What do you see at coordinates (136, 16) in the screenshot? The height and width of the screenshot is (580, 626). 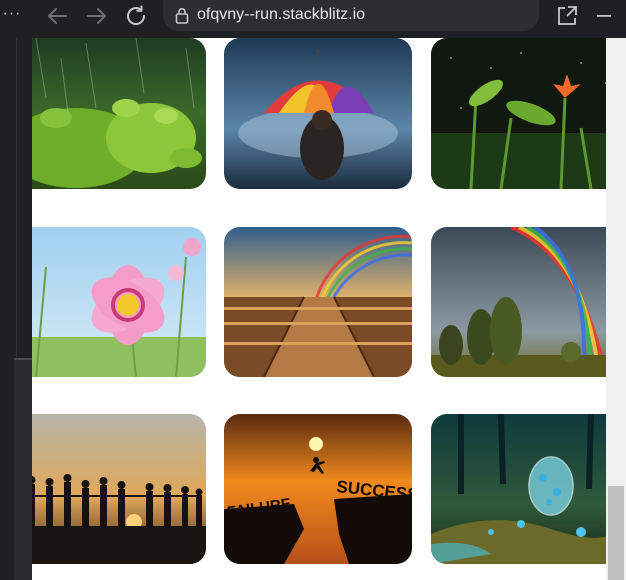 I see `reload-icon` at bounding box center [136, 16].